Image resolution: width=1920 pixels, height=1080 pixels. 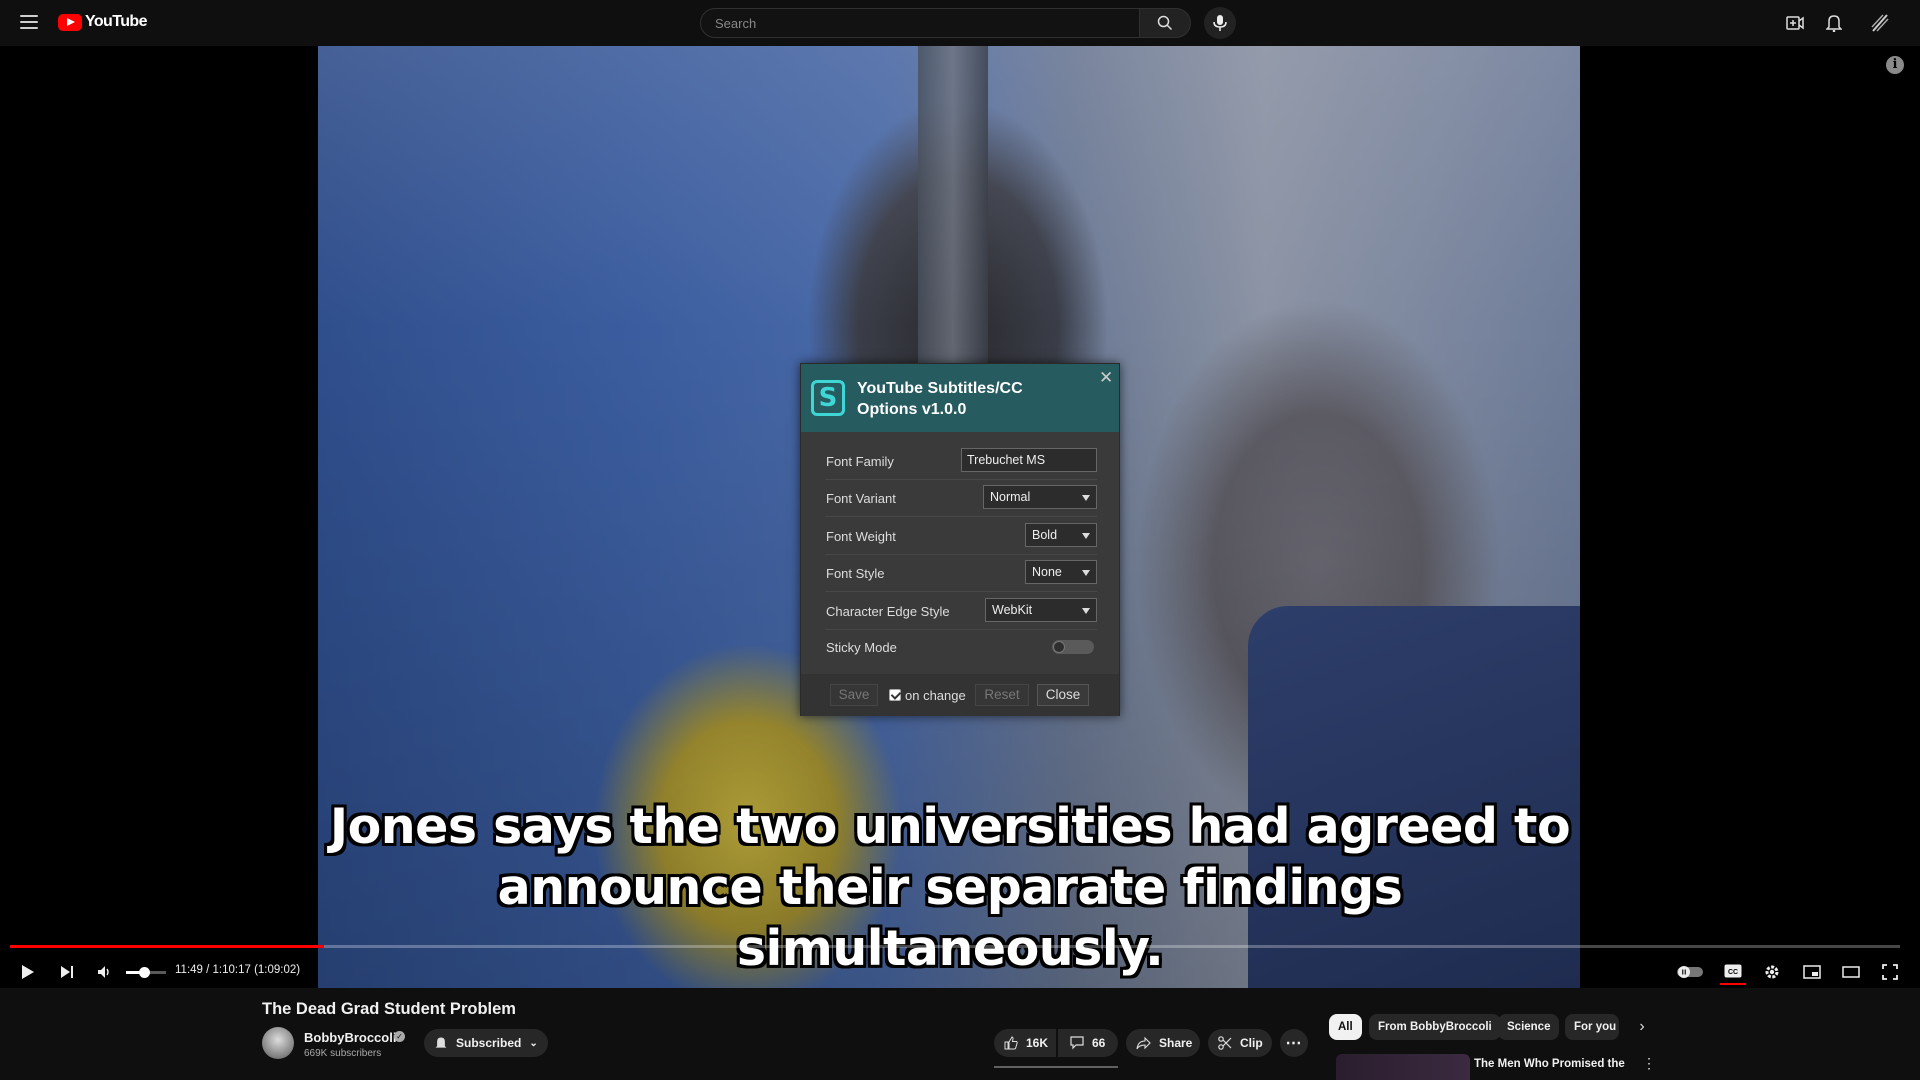 I want to click on gear-icon, so click(x=1772, y=972).